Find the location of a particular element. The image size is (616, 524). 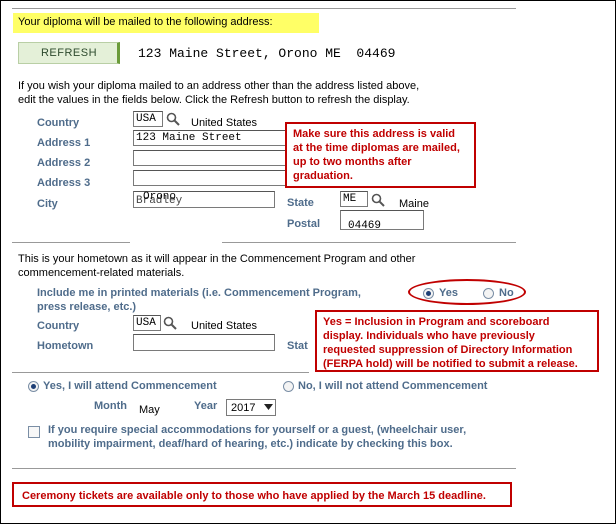

hometown-country-input: USA is located at coordinates (147, 323).